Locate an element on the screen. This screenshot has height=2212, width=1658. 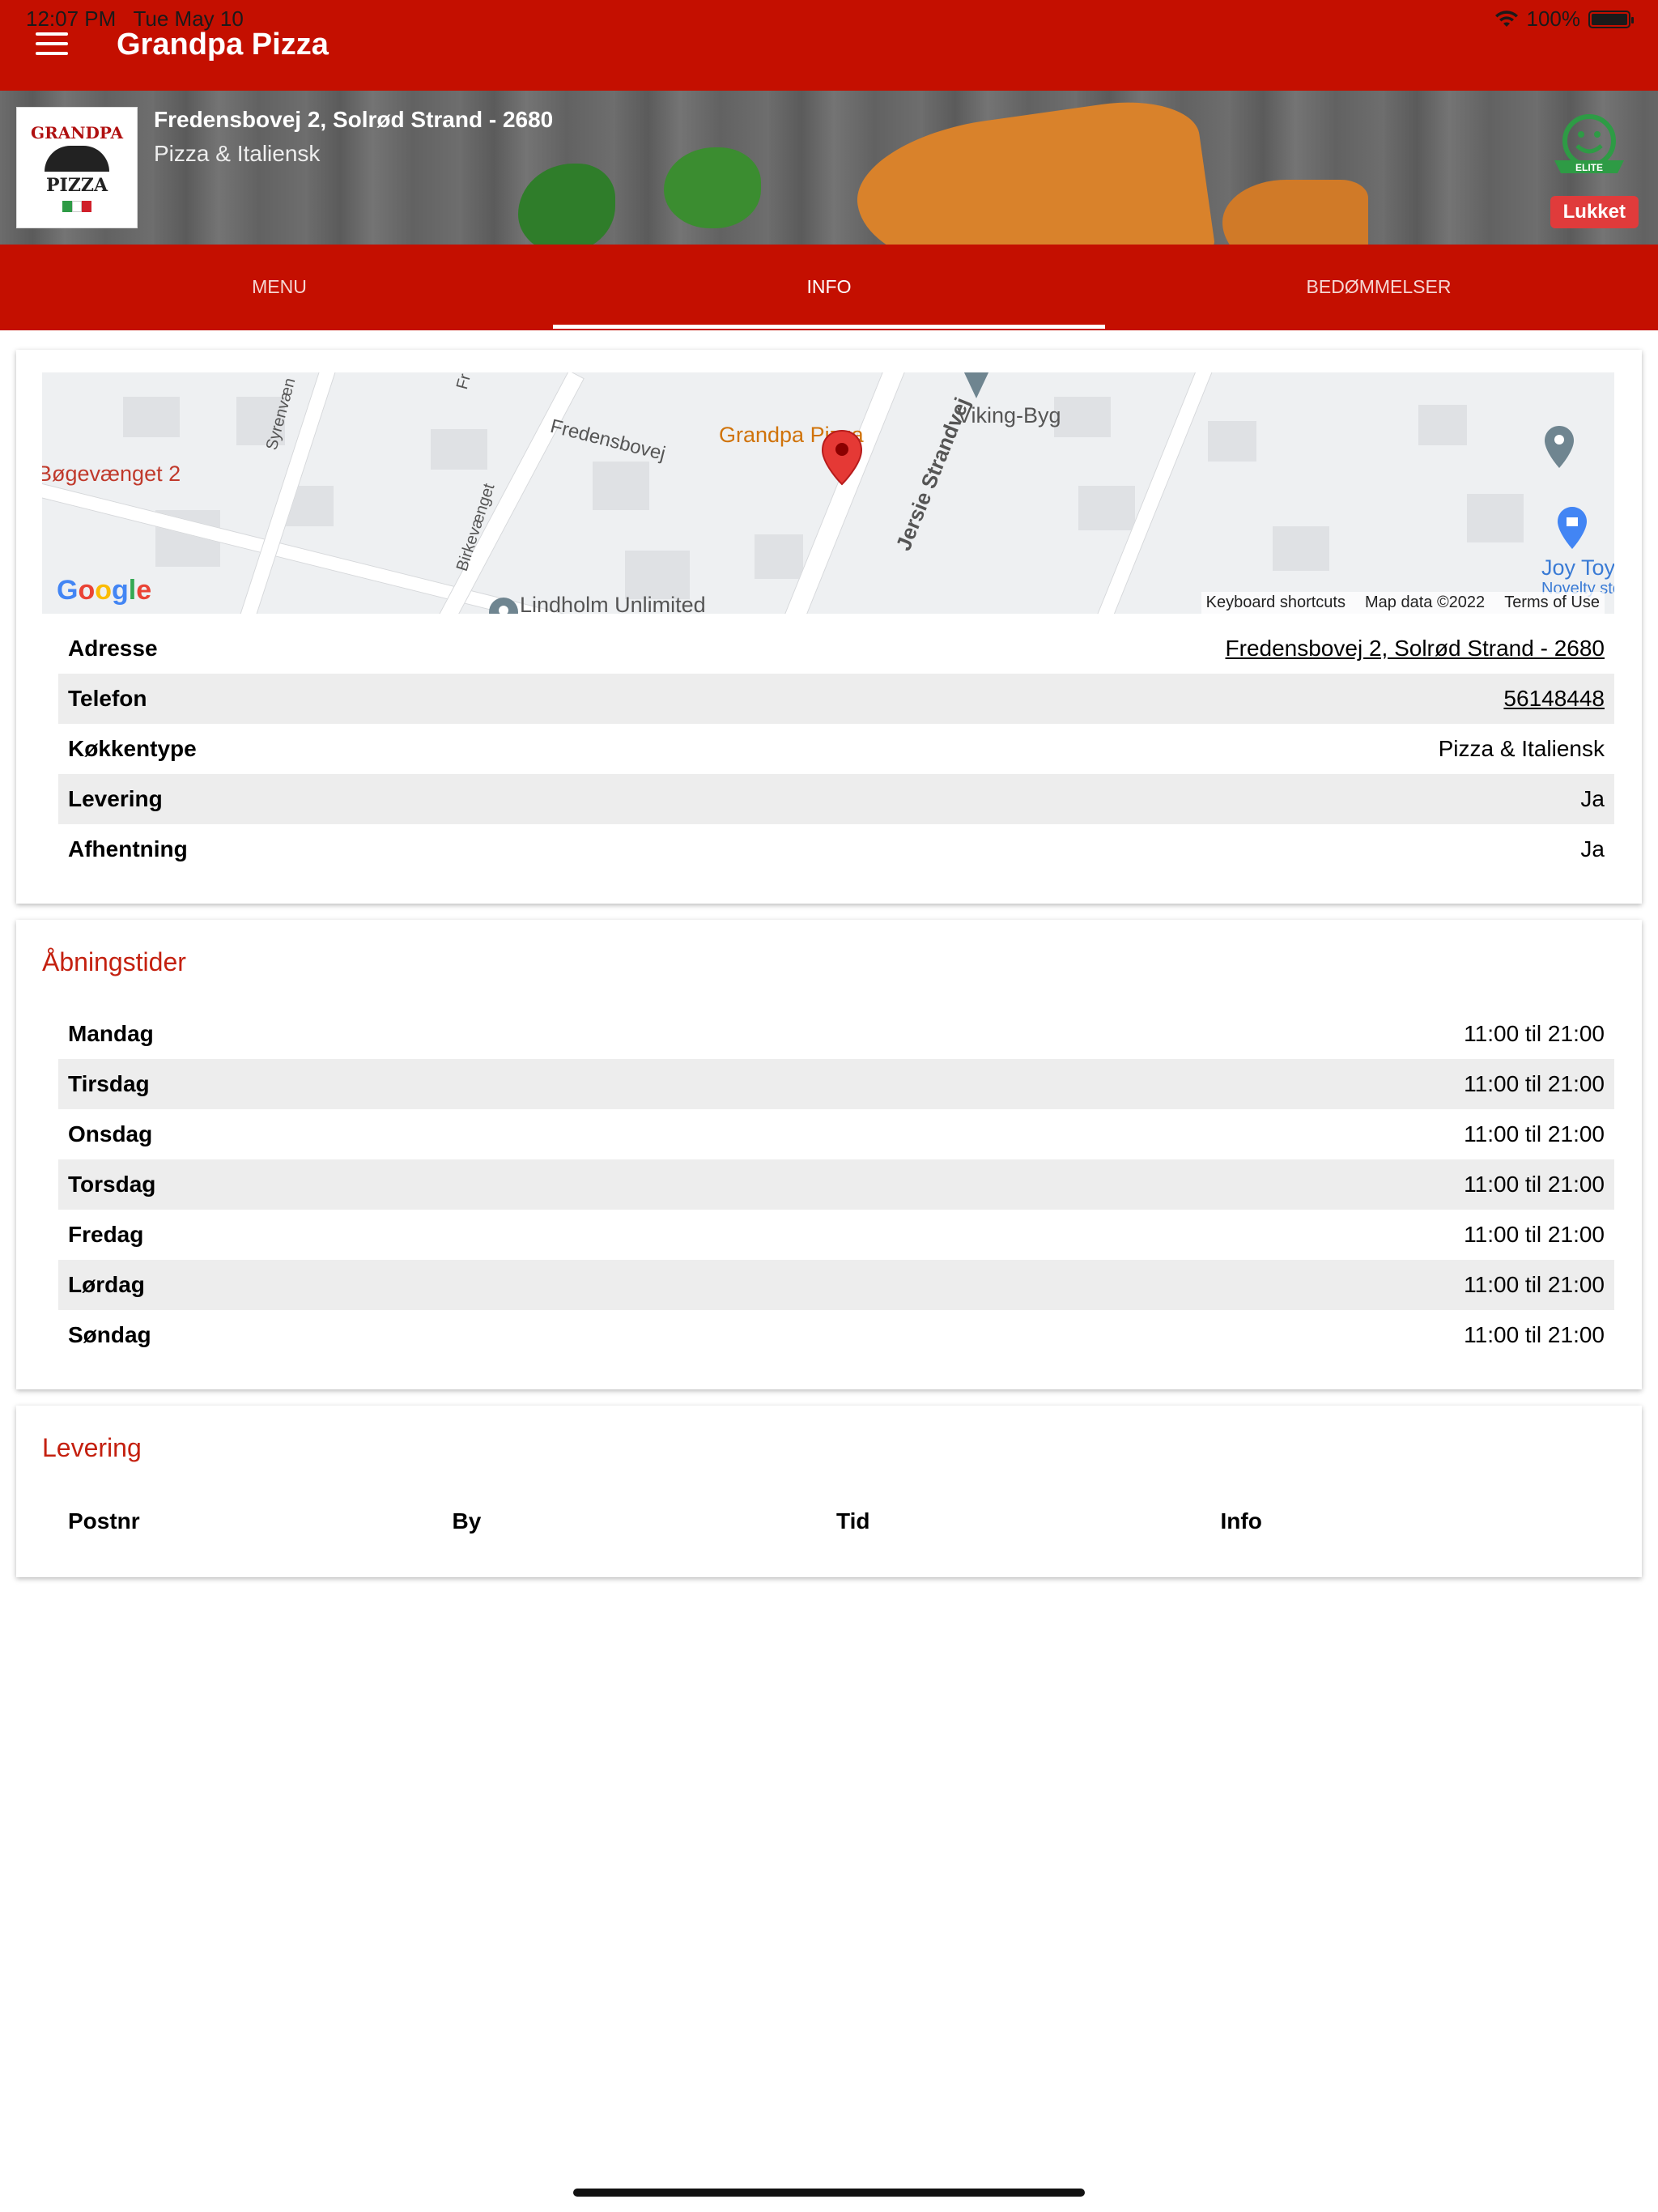
map-pin-icon is located at coordinates (842, 458).